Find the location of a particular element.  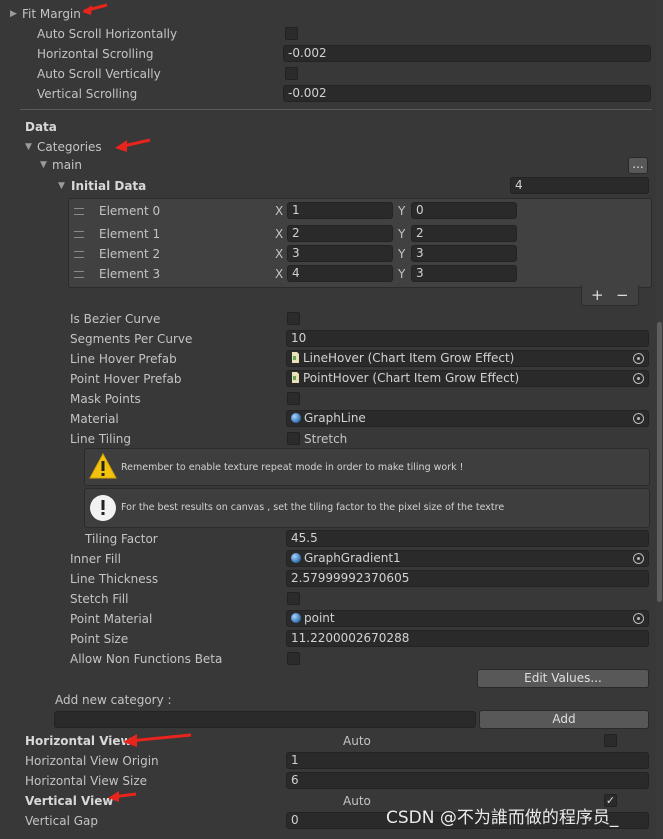

v-scrolling-field: -0.002 is located at coordinates (467, 93).